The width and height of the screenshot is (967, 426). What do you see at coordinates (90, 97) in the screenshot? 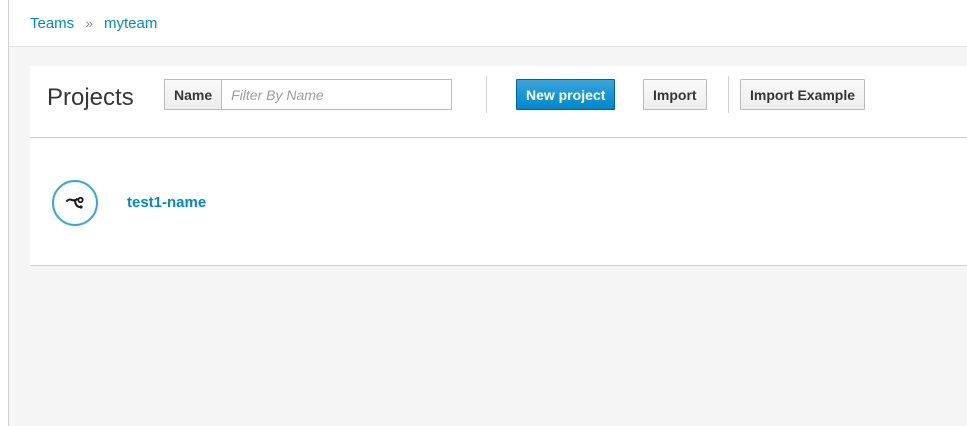
I see `page-title: Projects` at bounding box center [90, 97].